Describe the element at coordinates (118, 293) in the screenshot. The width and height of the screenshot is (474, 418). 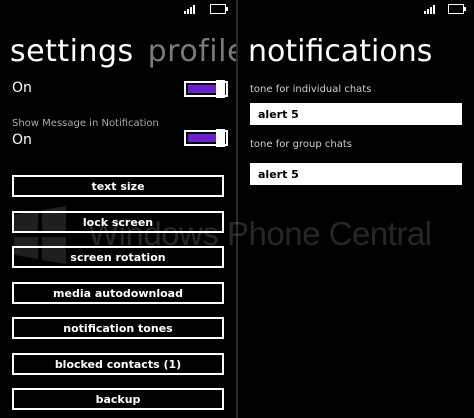
I see `media-autodownload-button: media autodownload` at that location.